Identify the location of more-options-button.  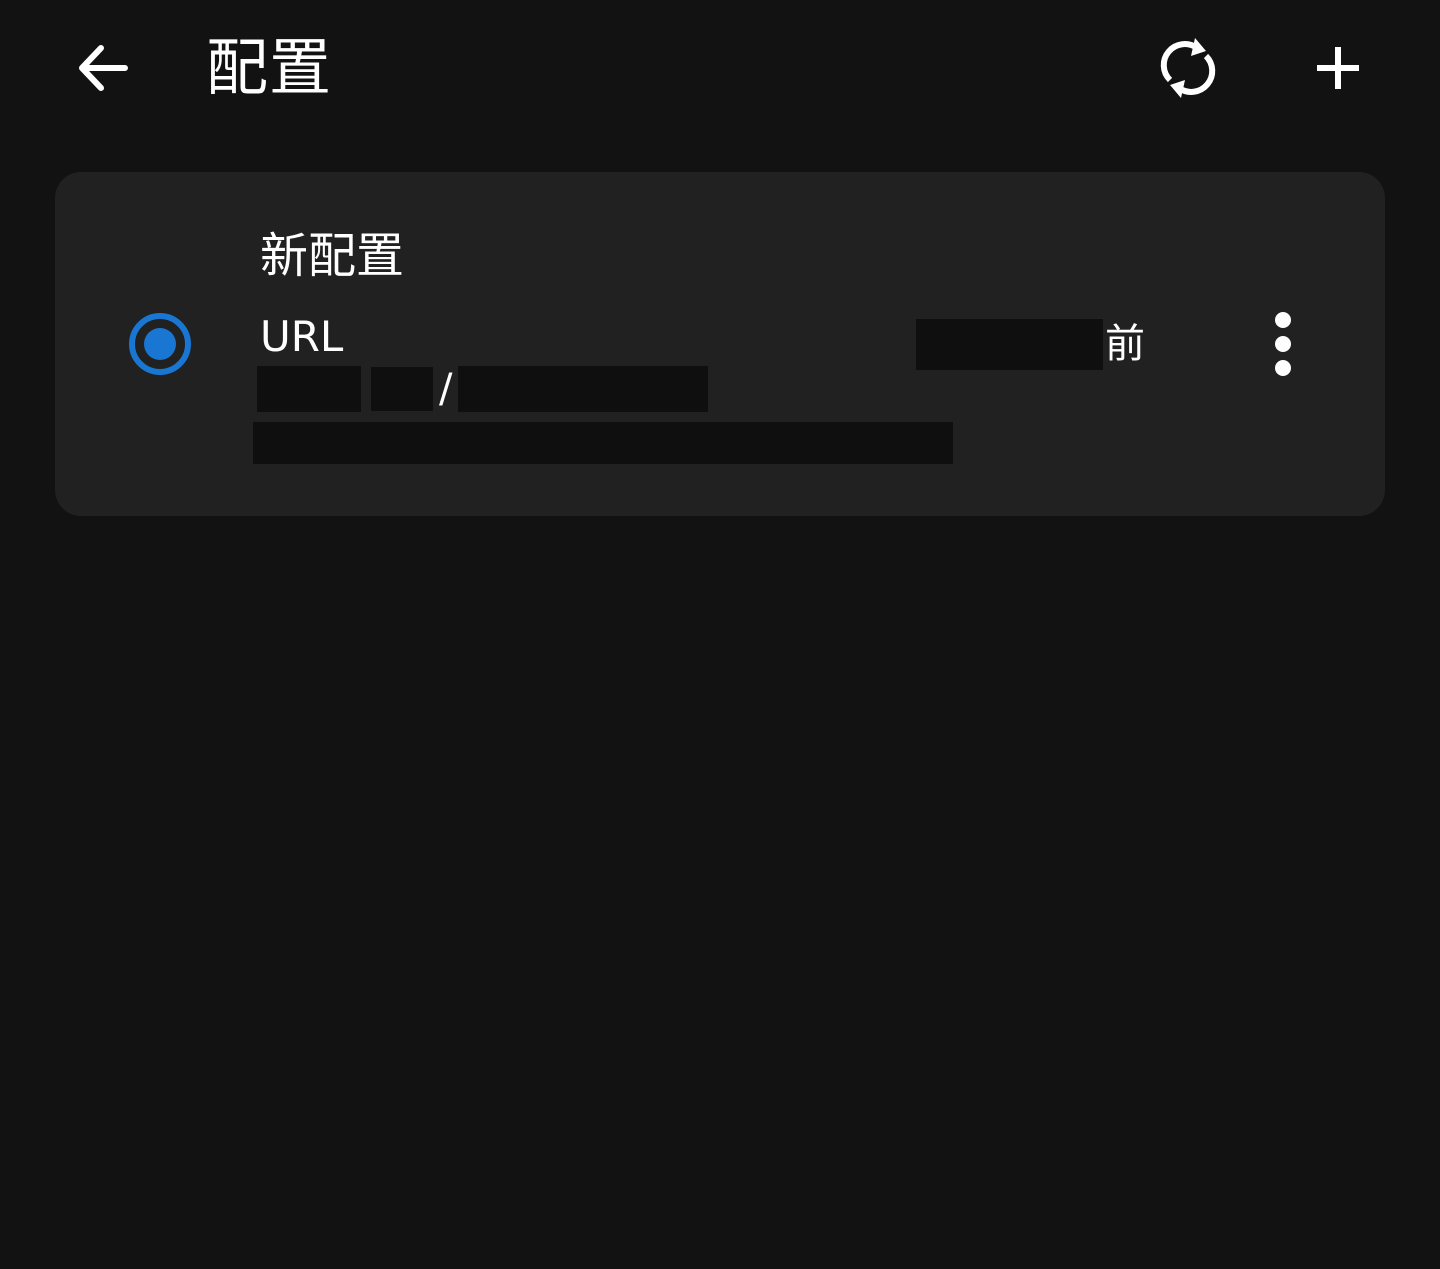
(1283, 344).